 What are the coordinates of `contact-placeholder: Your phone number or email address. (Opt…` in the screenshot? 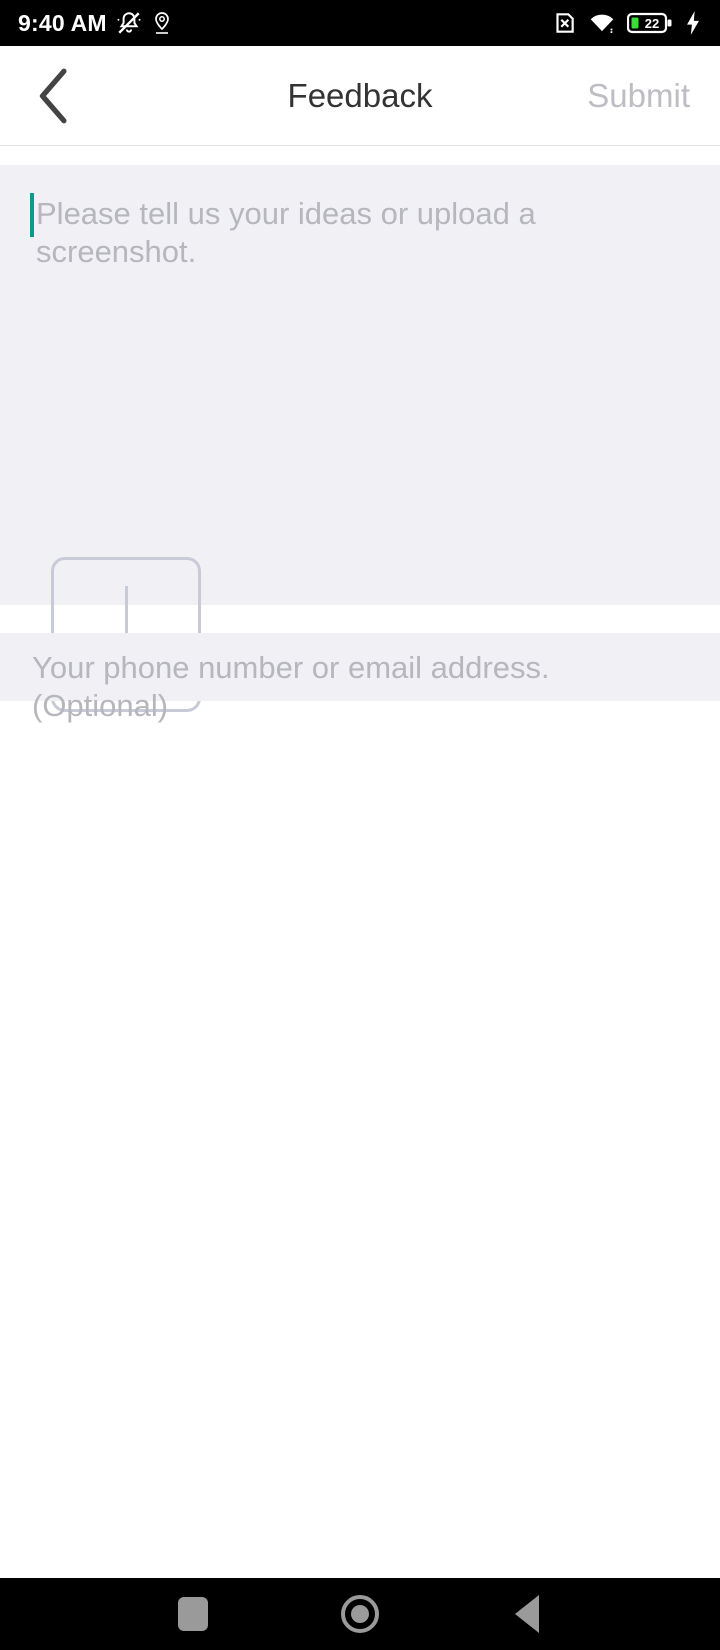 It's located at (291, 686).